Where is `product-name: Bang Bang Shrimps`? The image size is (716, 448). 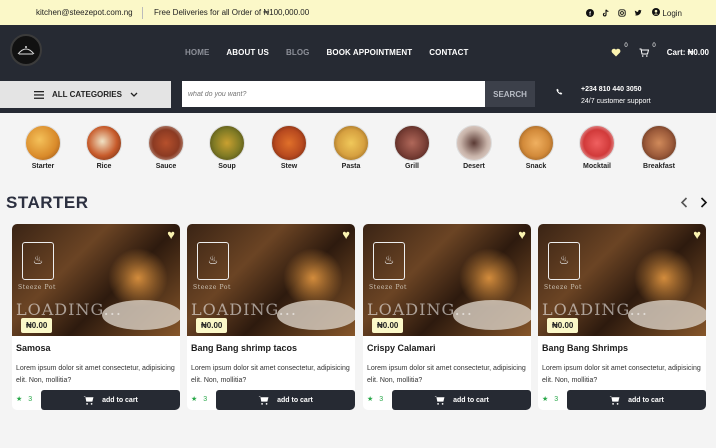 product-name: Bang Bang Shrimps is located at coordinates (585, 348).